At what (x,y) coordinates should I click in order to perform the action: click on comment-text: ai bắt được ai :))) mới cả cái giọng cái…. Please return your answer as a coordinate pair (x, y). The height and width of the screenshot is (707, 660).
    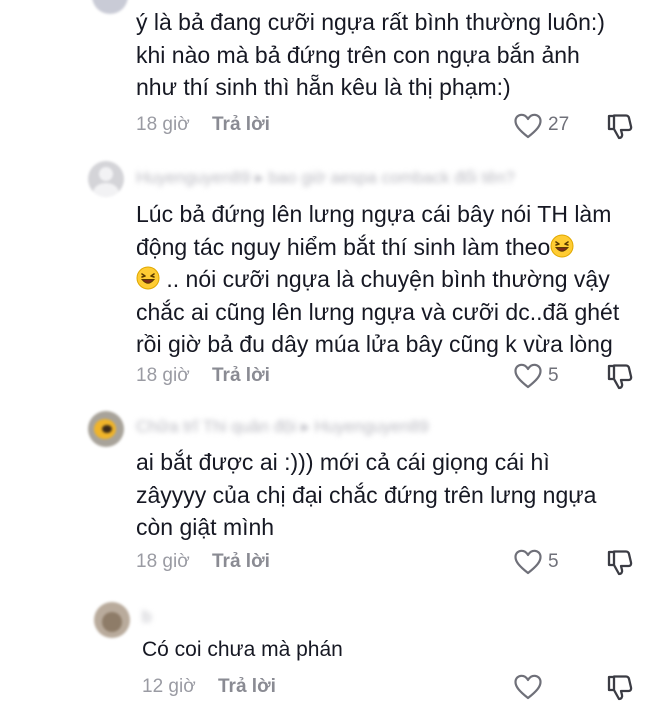
    Looking at the image, I should click on (366, 494).